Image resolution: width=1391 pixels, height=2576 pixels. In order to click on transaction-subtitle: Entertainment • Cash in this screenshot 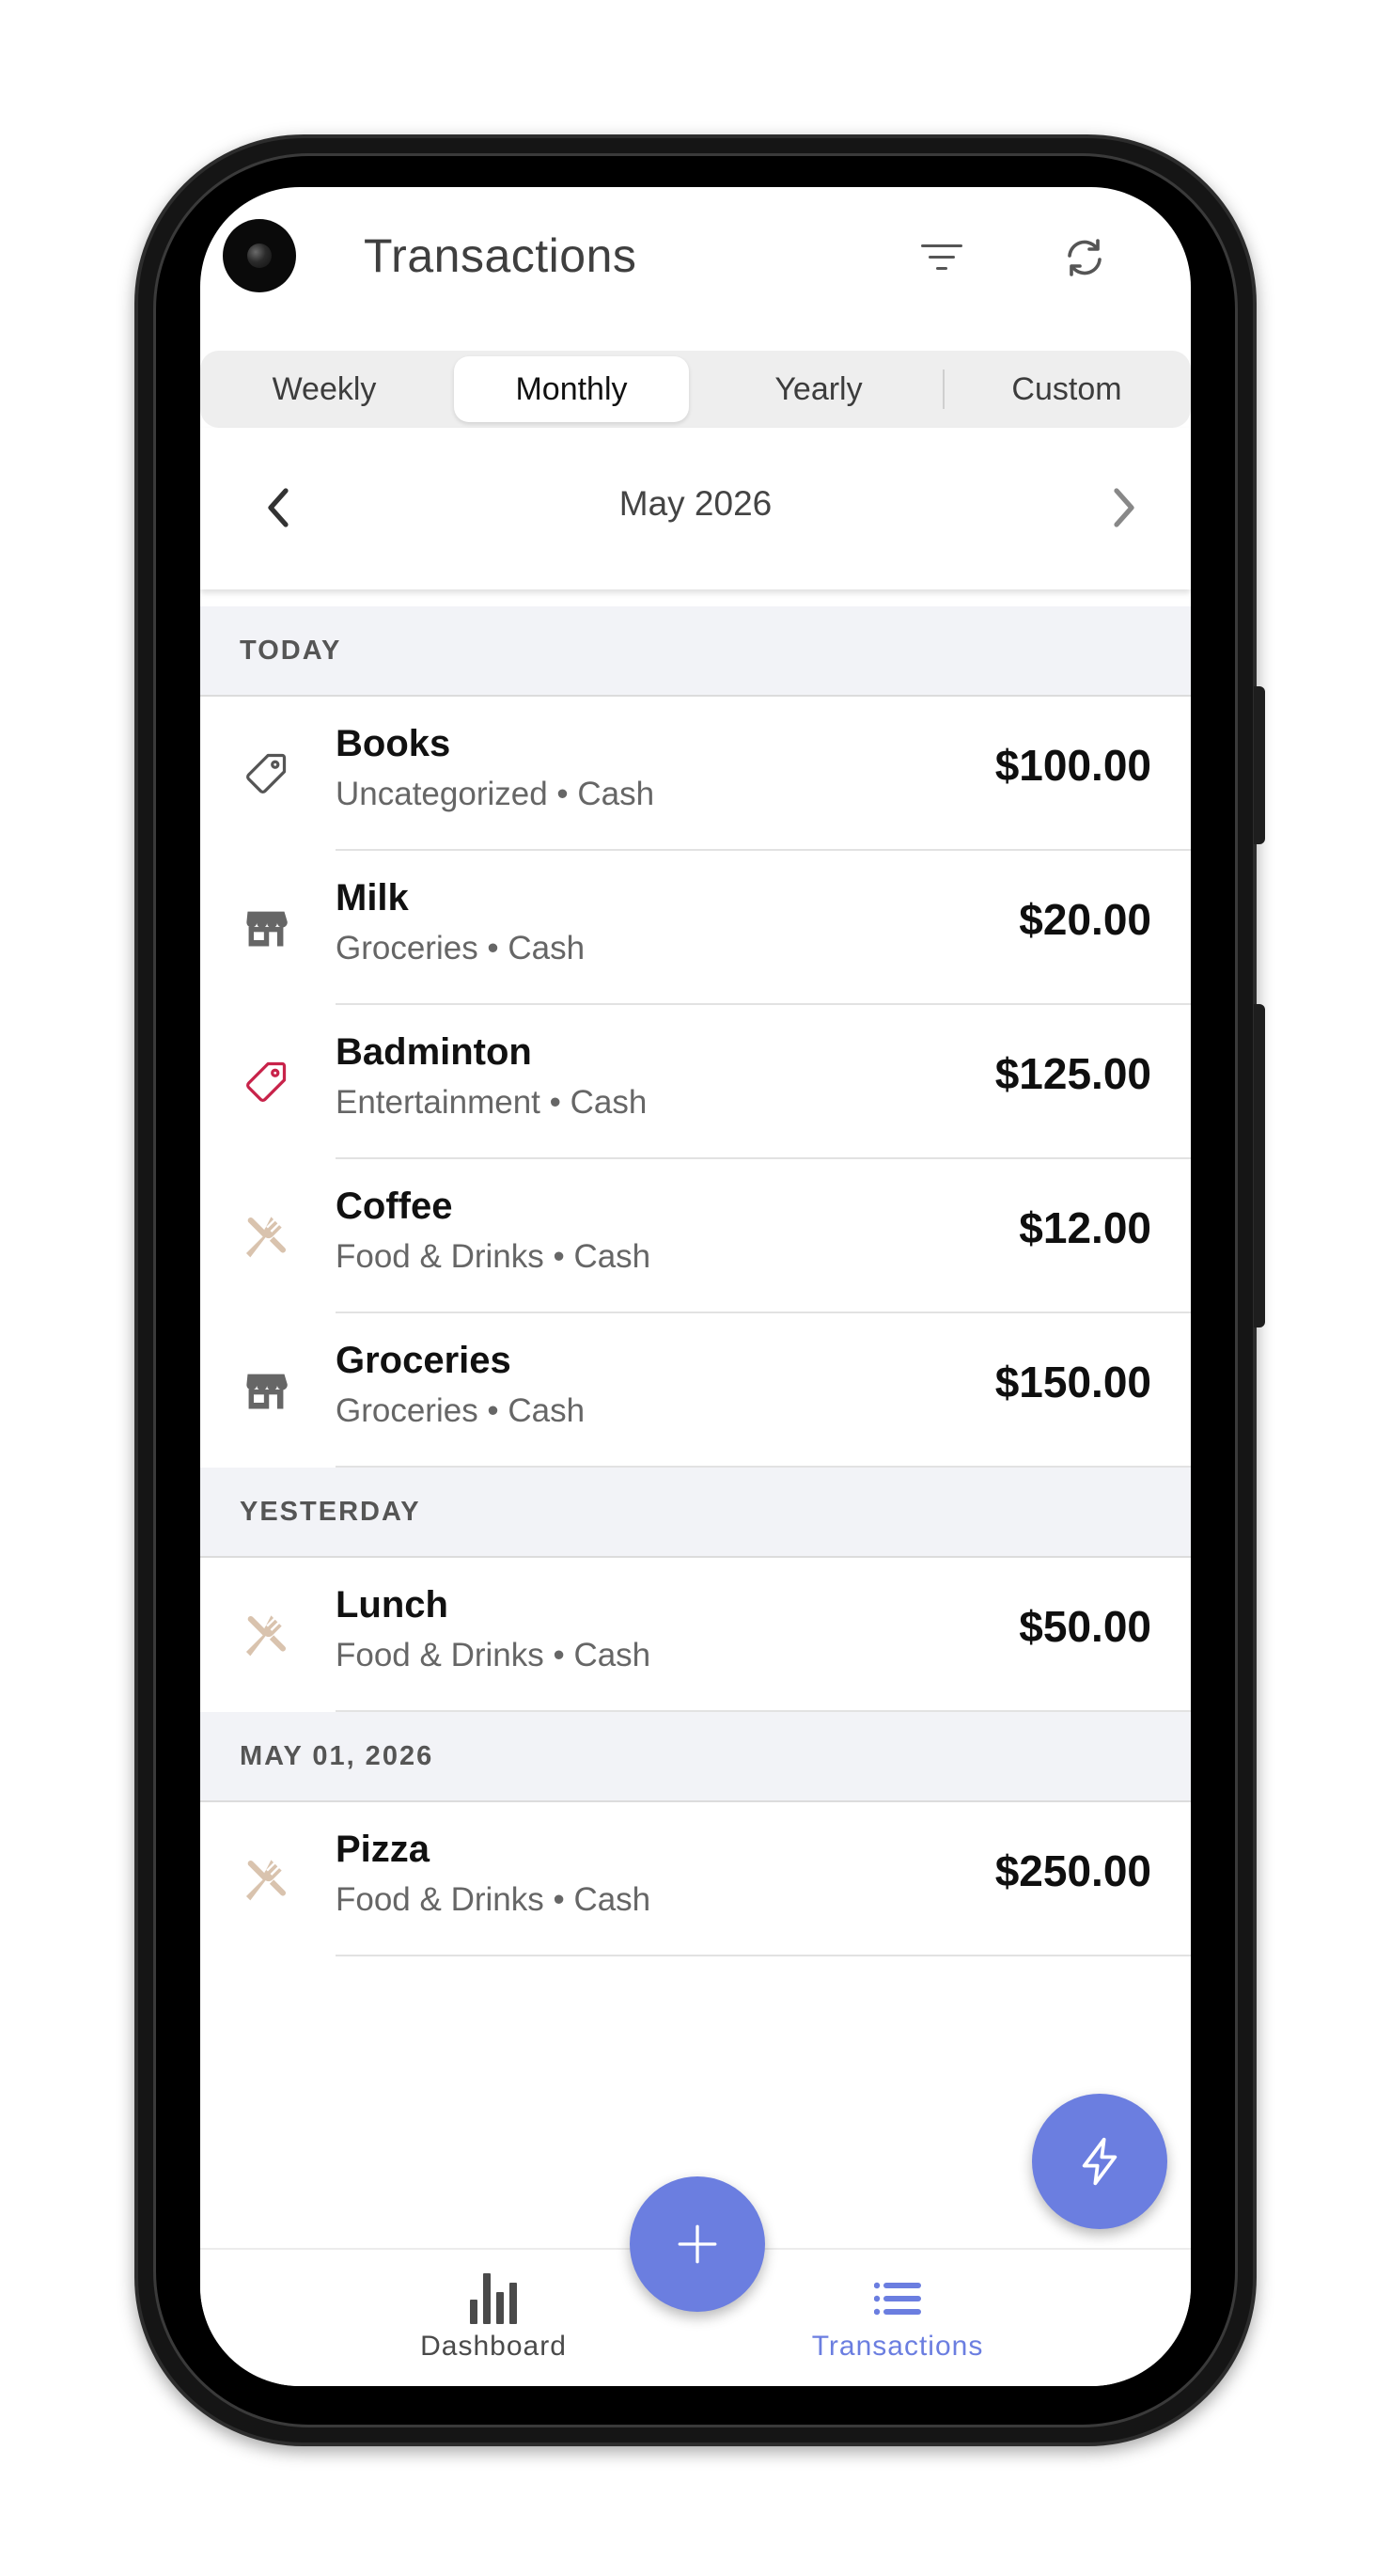, I will do `click(492, 1103)`.